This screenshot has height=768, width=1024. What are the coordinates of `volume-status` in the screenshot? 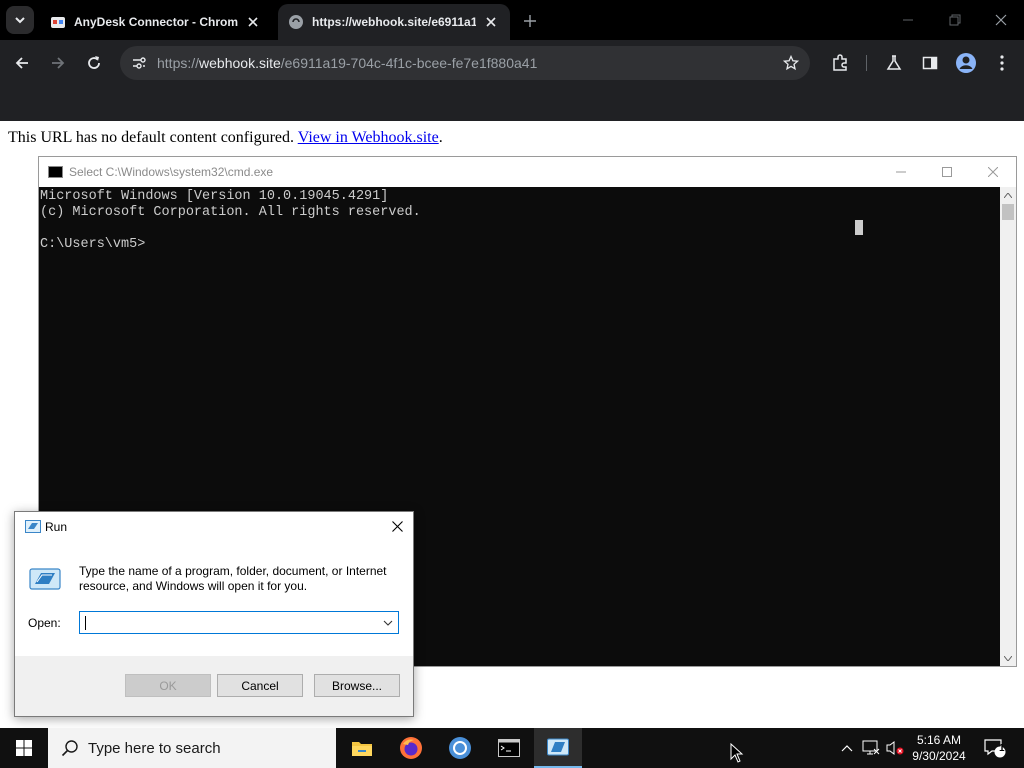 It's located at (895, 748).